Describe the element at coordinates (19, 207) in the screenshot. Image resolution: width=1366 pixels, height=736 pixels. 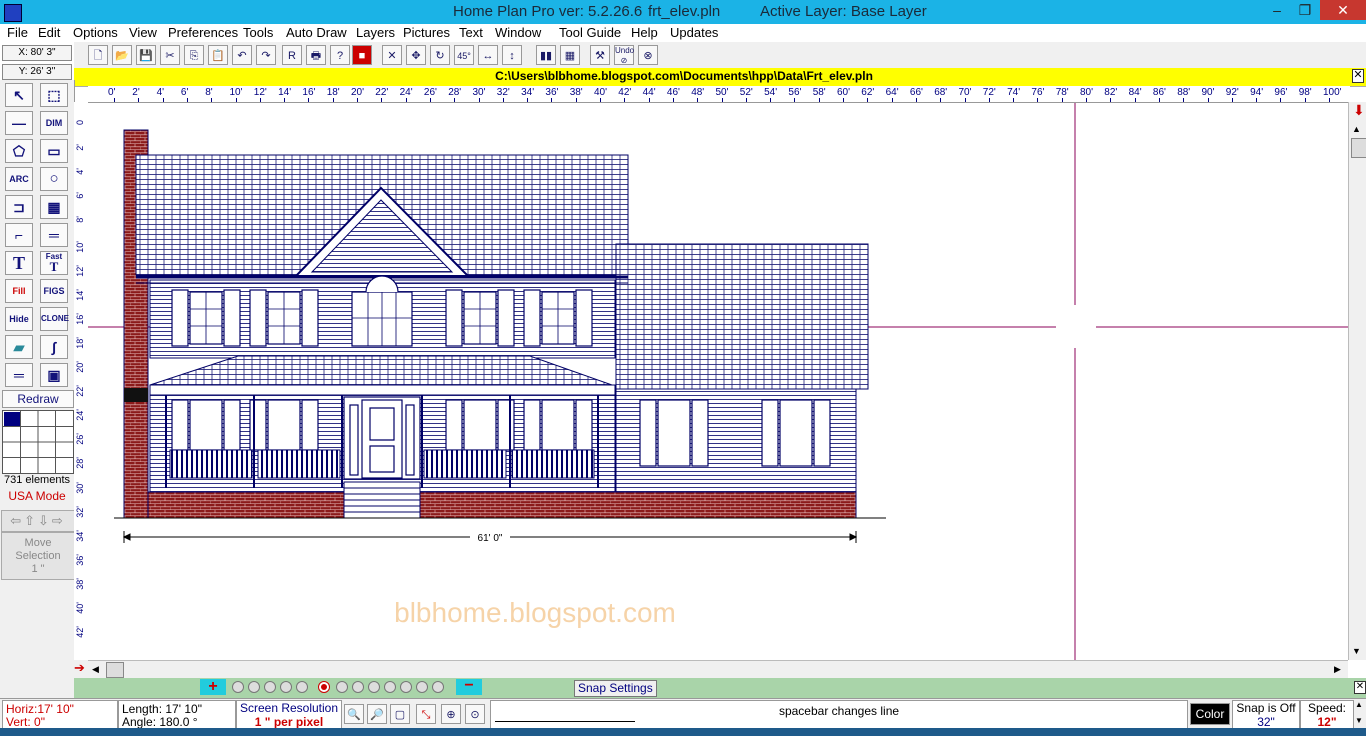
I see `wall-tool-icon: ⊐` at that location.